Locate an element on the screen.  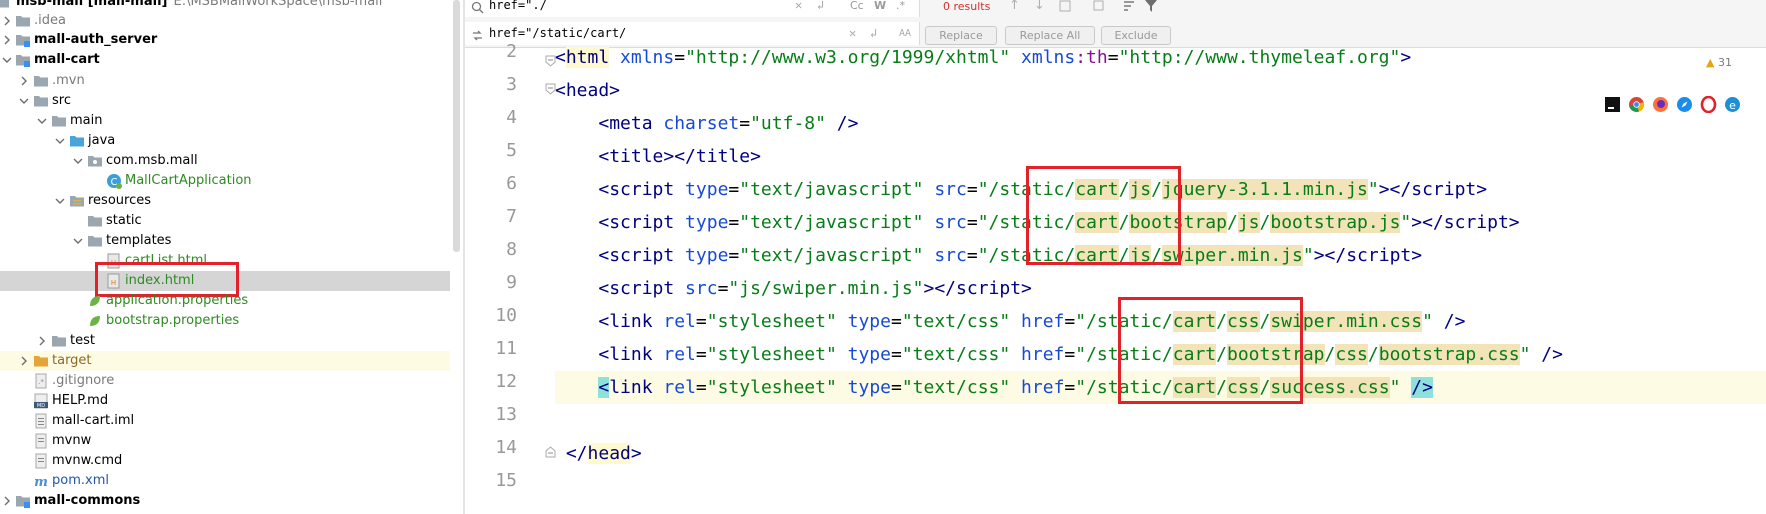
tree-row-bootstrap-properties: bootstrap.properties is located at coordinates (231, 321).